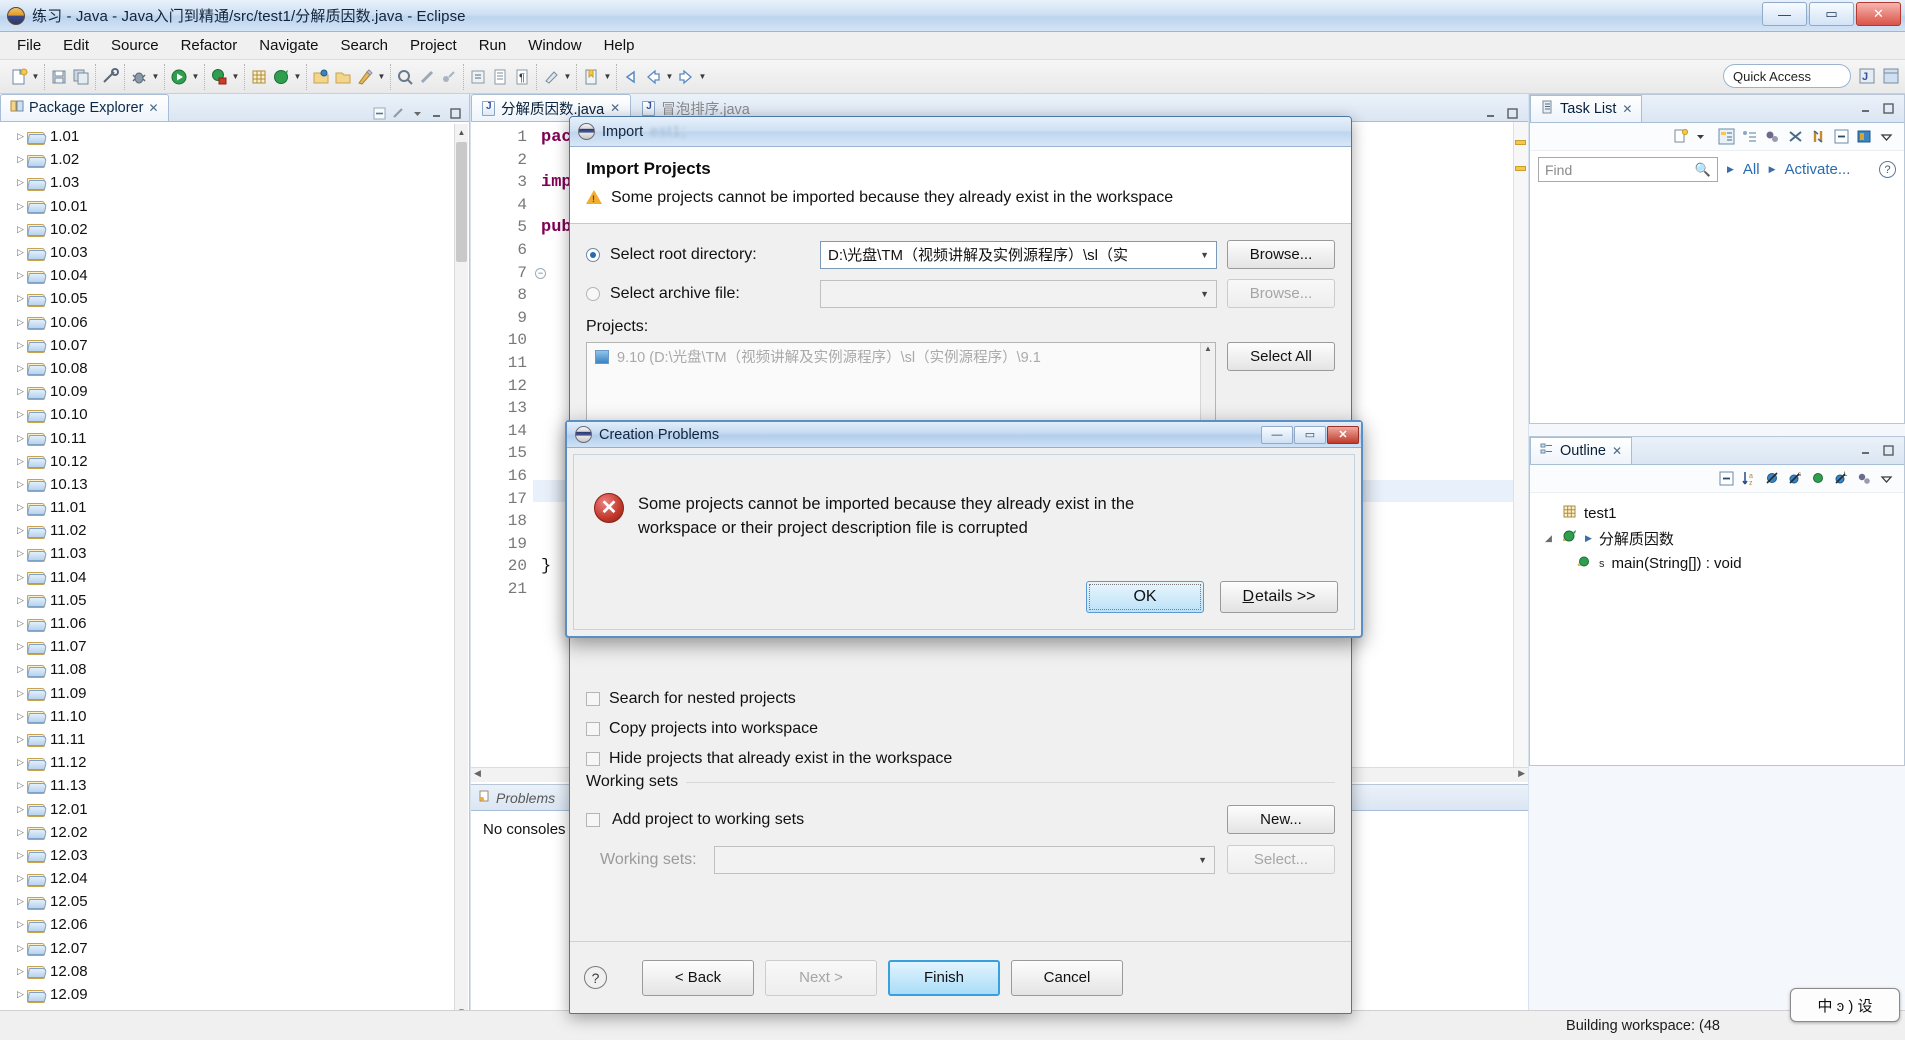  Describe the element at coordinates (1795, 136) in the screenshot. I see `filter-icon` at that location.